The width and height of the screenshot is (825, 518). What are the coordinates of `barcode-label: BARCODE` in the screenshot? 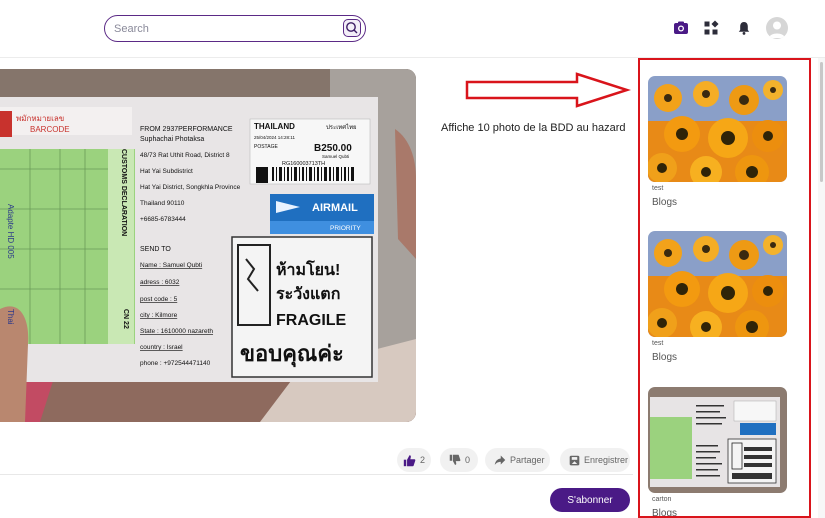 It's located at (50, 129).